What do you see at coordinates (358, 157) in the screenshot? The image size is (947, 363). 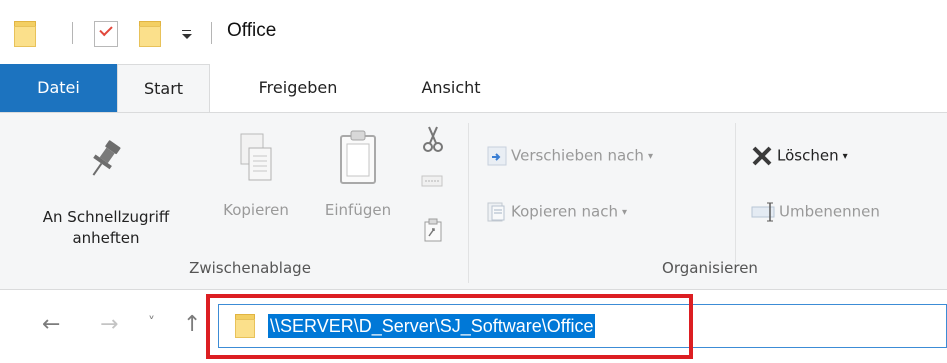 I see `paste-icon` at bounding box center [358, 157].